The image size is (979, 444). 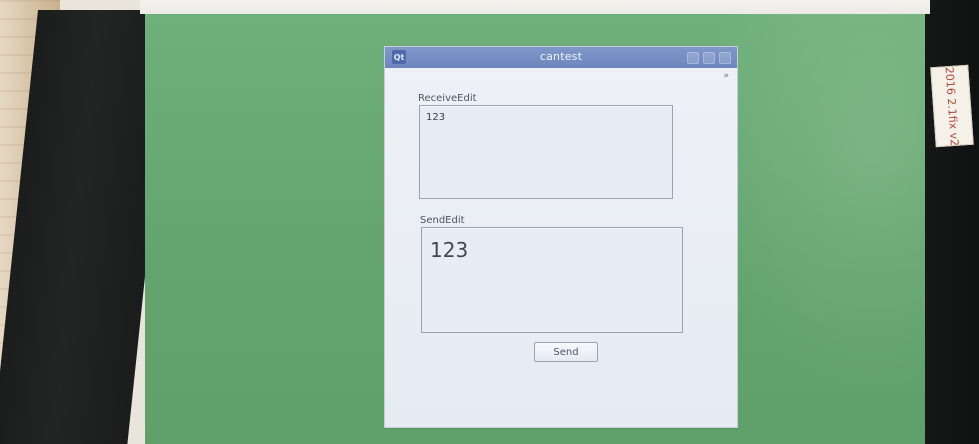 I want to click on window-buttons, so click(x=709, y=58).